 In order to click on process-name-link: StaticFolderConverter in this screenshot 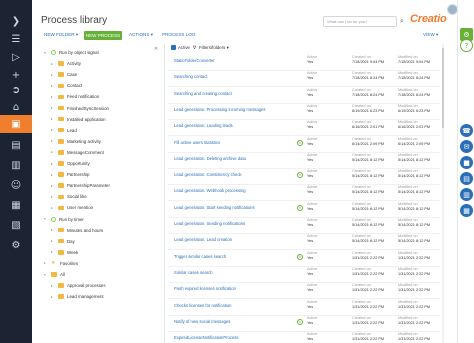, I will do `click(194, 60)`.